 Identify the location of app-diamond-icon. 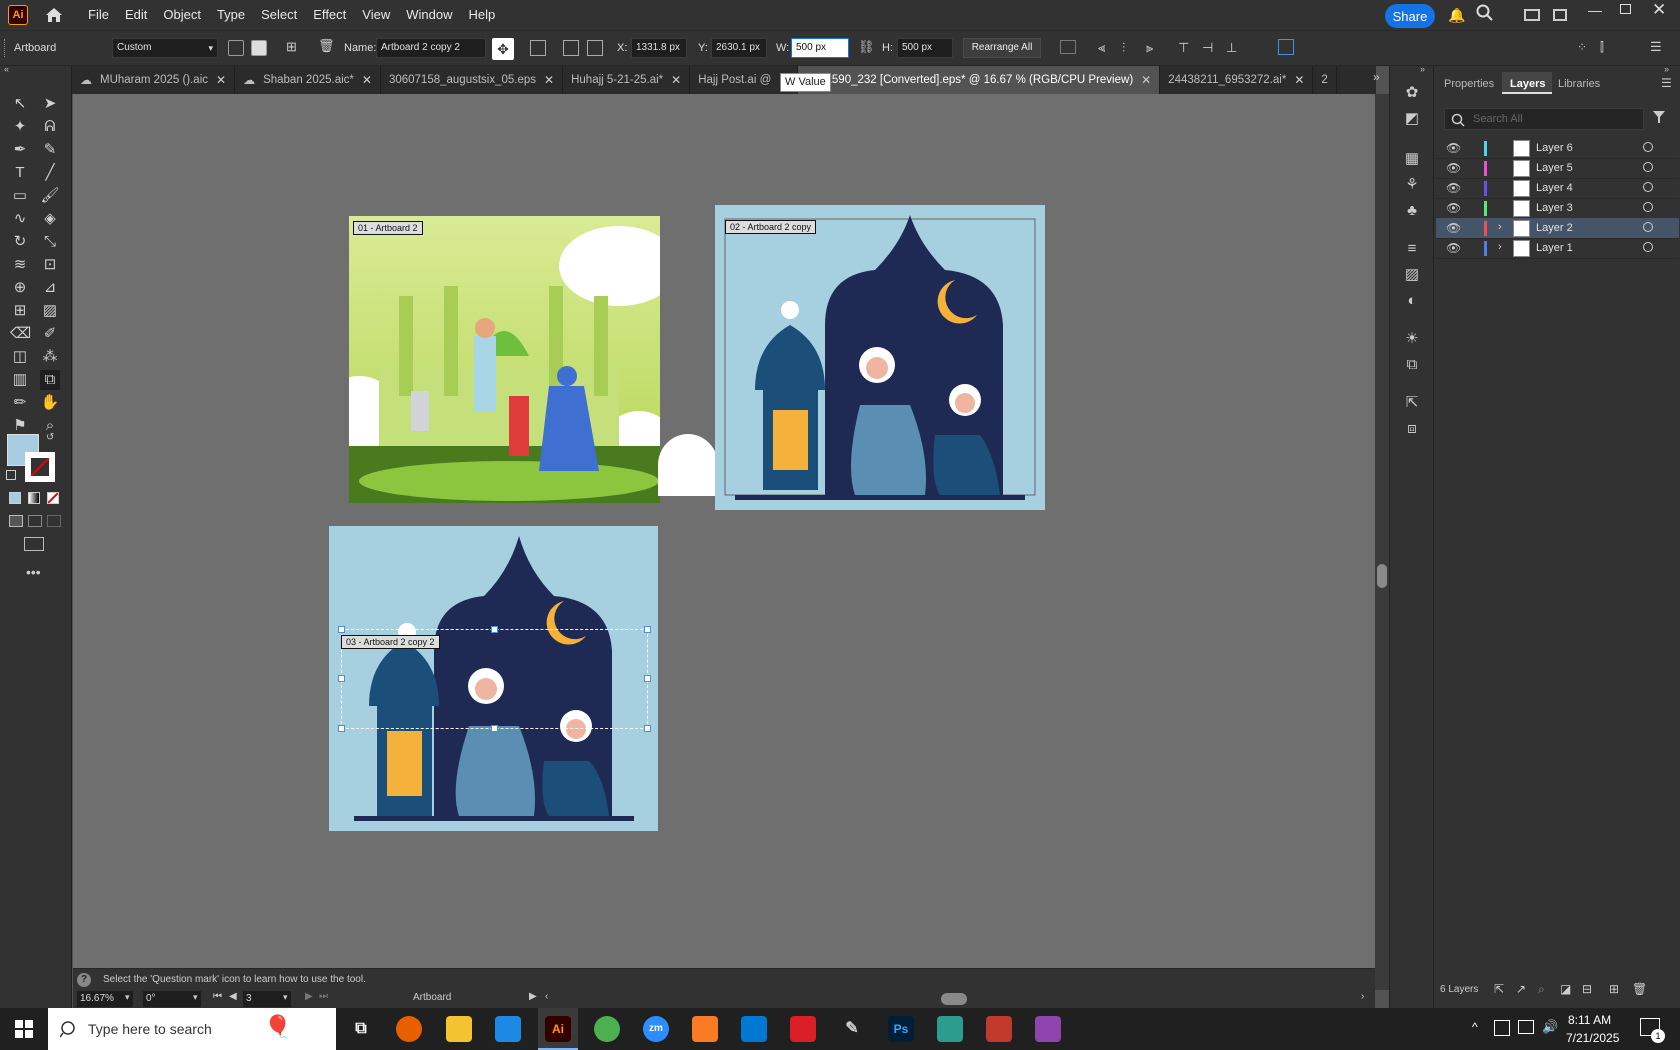
(950, 1029).